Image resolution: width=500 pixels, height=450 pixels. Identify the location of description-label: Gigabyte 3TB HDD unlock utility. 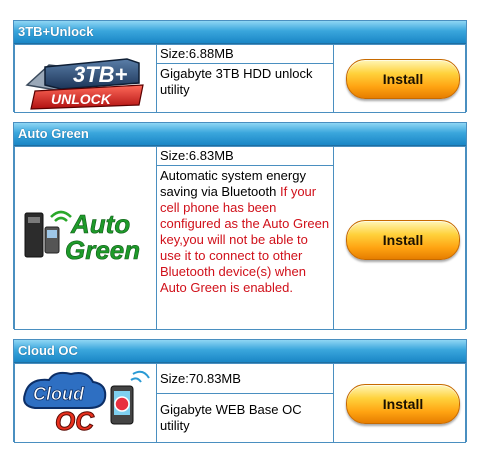
(245, 88).